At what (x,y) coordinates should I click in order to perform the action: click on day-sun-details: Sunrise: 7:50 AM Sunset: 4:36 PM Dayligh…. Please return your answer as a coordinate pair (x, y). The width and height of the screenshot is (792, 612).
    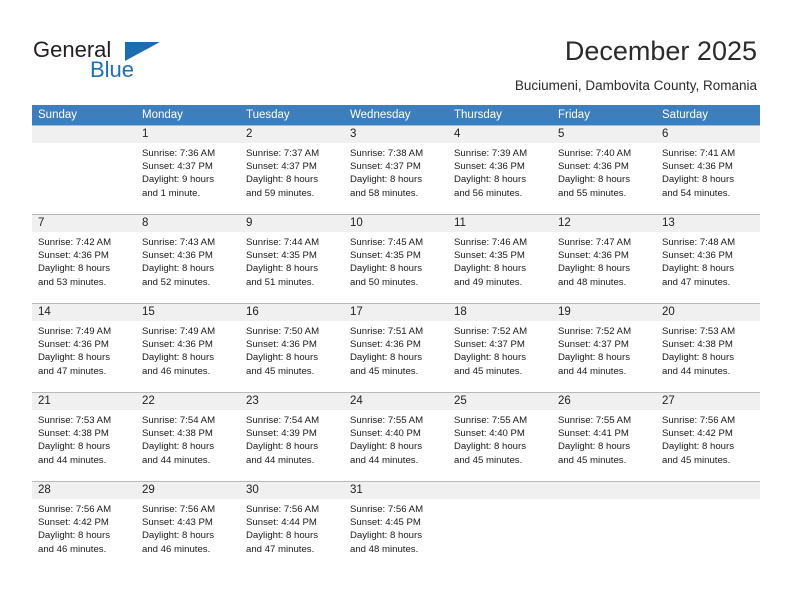
    Looking at the image, I should click on (283, 351).